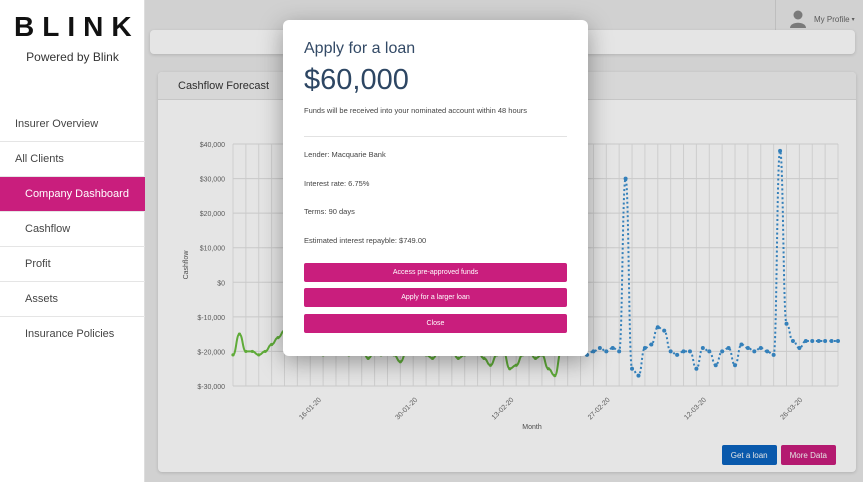  What do you see at coordinates (435, 136) in the screenshot?
I see `divider` at bounding box center [435, 136].